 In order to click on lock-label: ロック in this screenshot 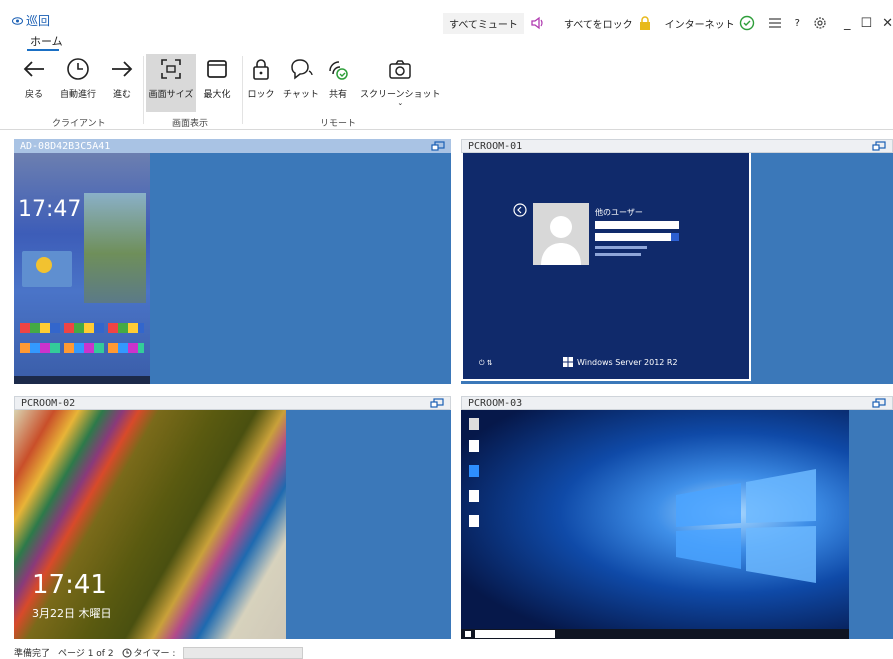, I will do `click(261, 95)`.